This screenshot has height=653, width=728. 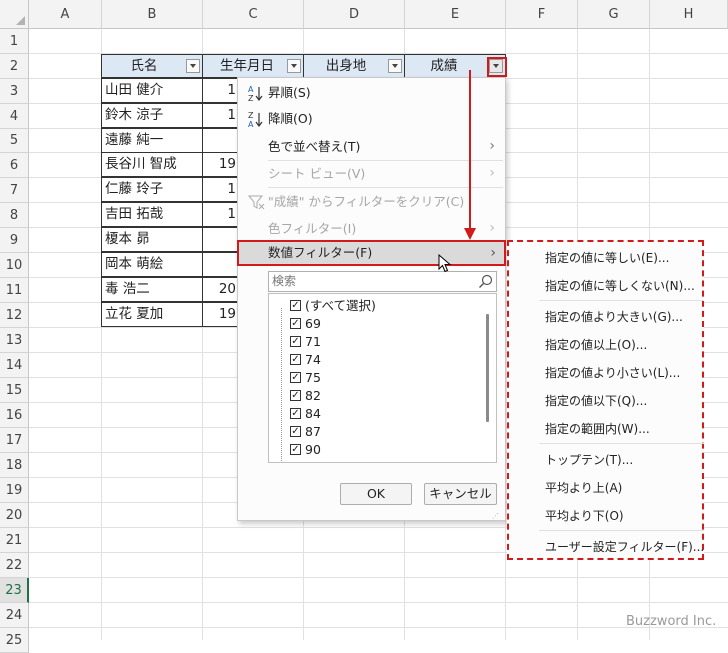 I want to click on checklist-item-select-all: ✓ (すべて選択), so click(x=333, y=306).